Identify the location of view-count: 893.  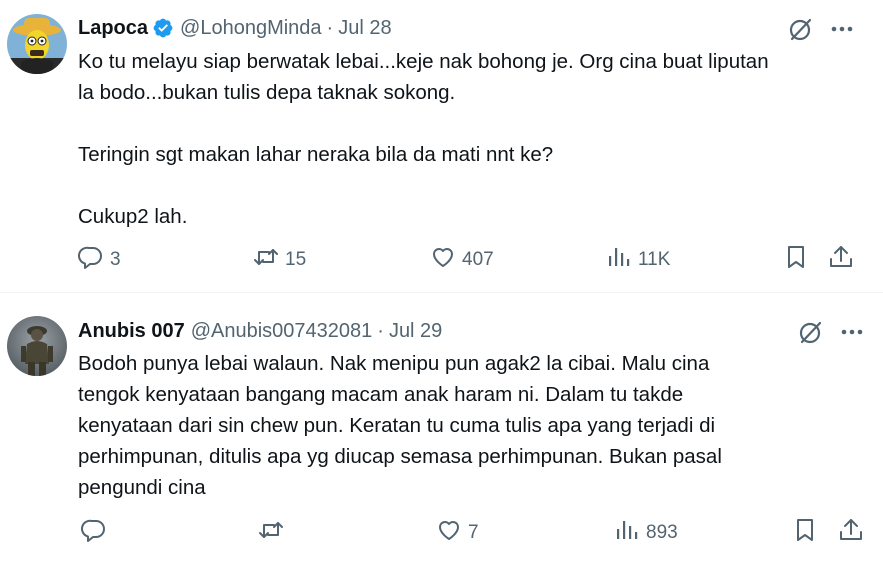
(662, 532).